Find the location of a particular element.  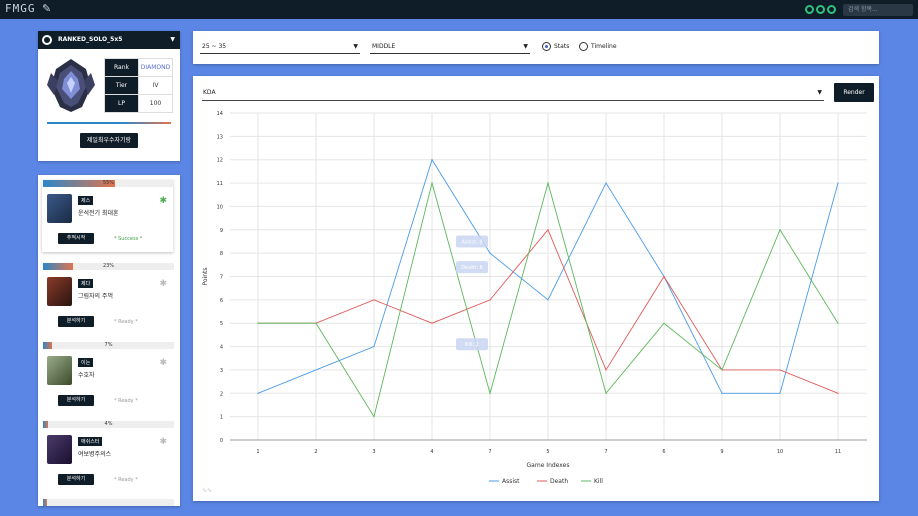

champion-card: 7% 이는 수호자 ✱ 분석하기 * Ready * is located at coordinates (108, 377).